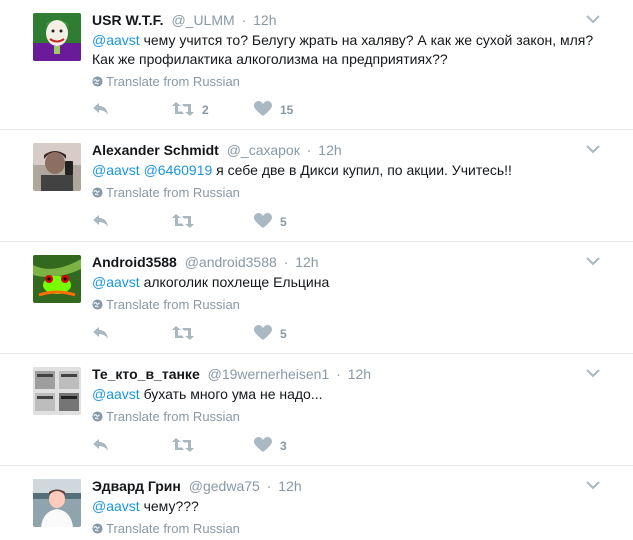 This screenshot has height=540, width=633. I want to click on man-avatar-icon, so click(57, 503).